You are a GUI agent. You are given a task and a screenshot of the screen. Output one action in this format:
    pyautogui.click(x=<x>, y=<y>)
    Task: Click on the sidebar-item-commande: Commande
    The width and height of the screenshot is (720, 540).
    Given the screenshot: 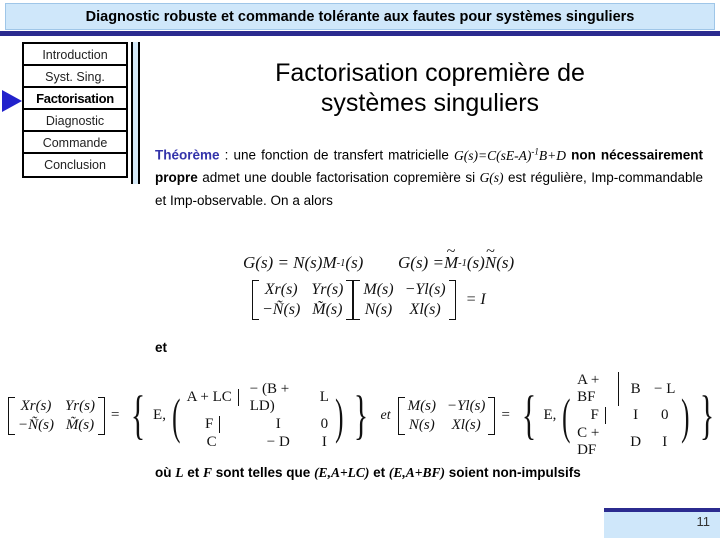 What is the action you would take?
    pyautogui.click(x=75, y=143)
    